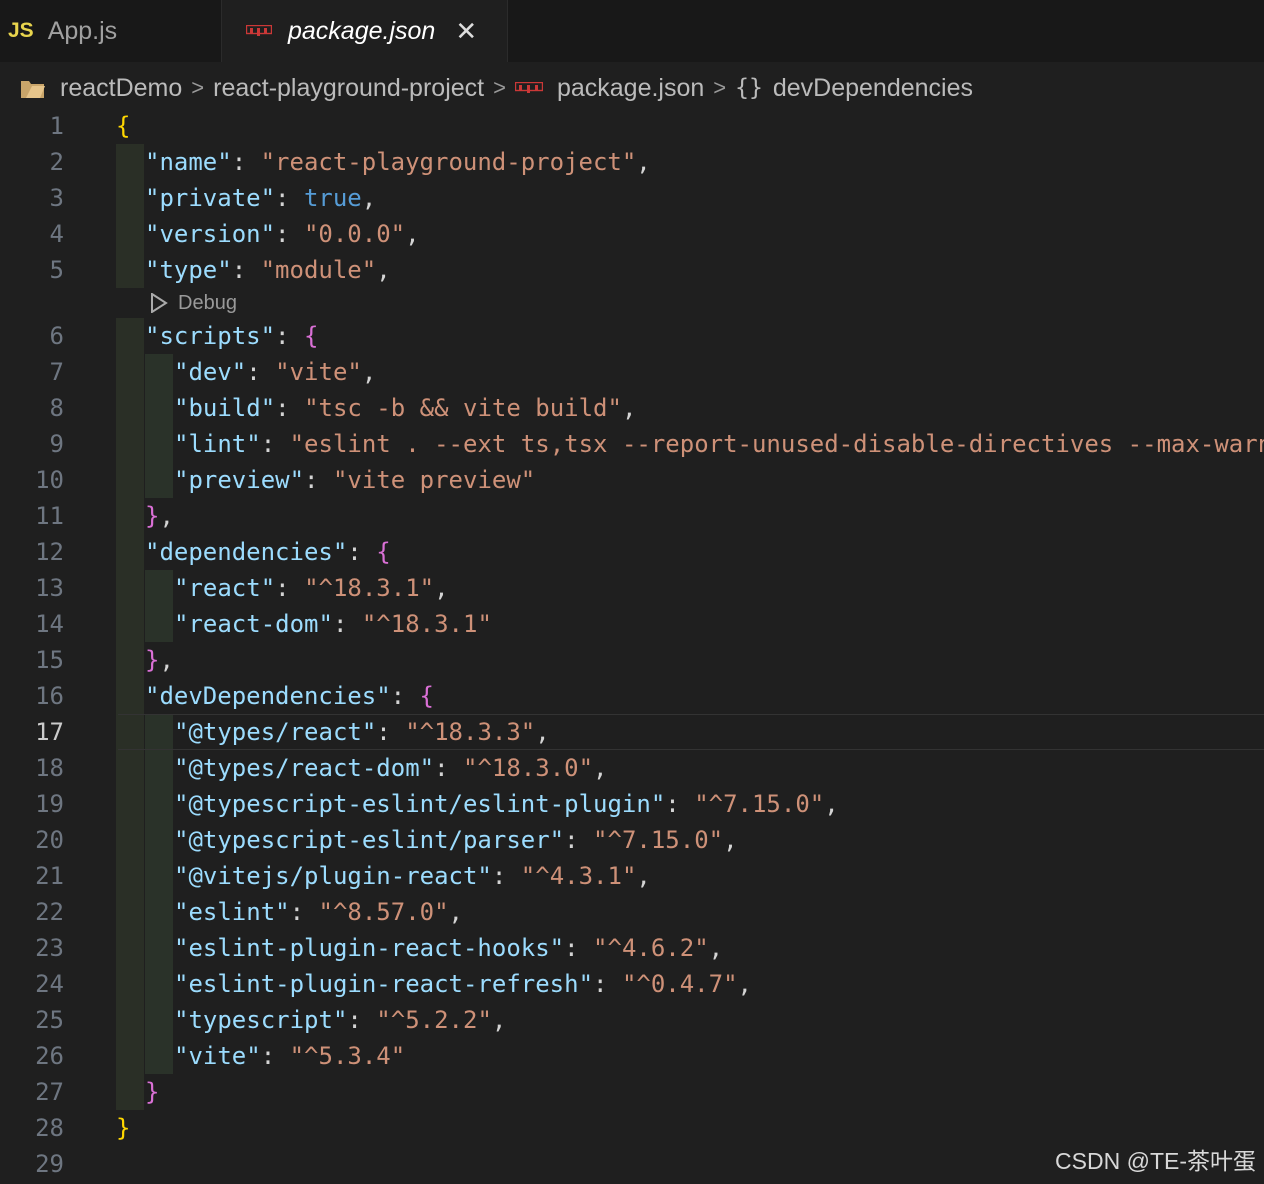  Describe the element at coordinates (333, 624) in the screenshot. I see `code-text: "react-dom": "^18.3.1"` at that location.